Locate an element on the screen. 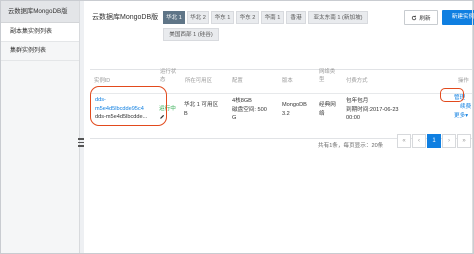  billing-value: 包年包月 到期时间:2017-06-23 00:00 is located at coordinates (372, 109).